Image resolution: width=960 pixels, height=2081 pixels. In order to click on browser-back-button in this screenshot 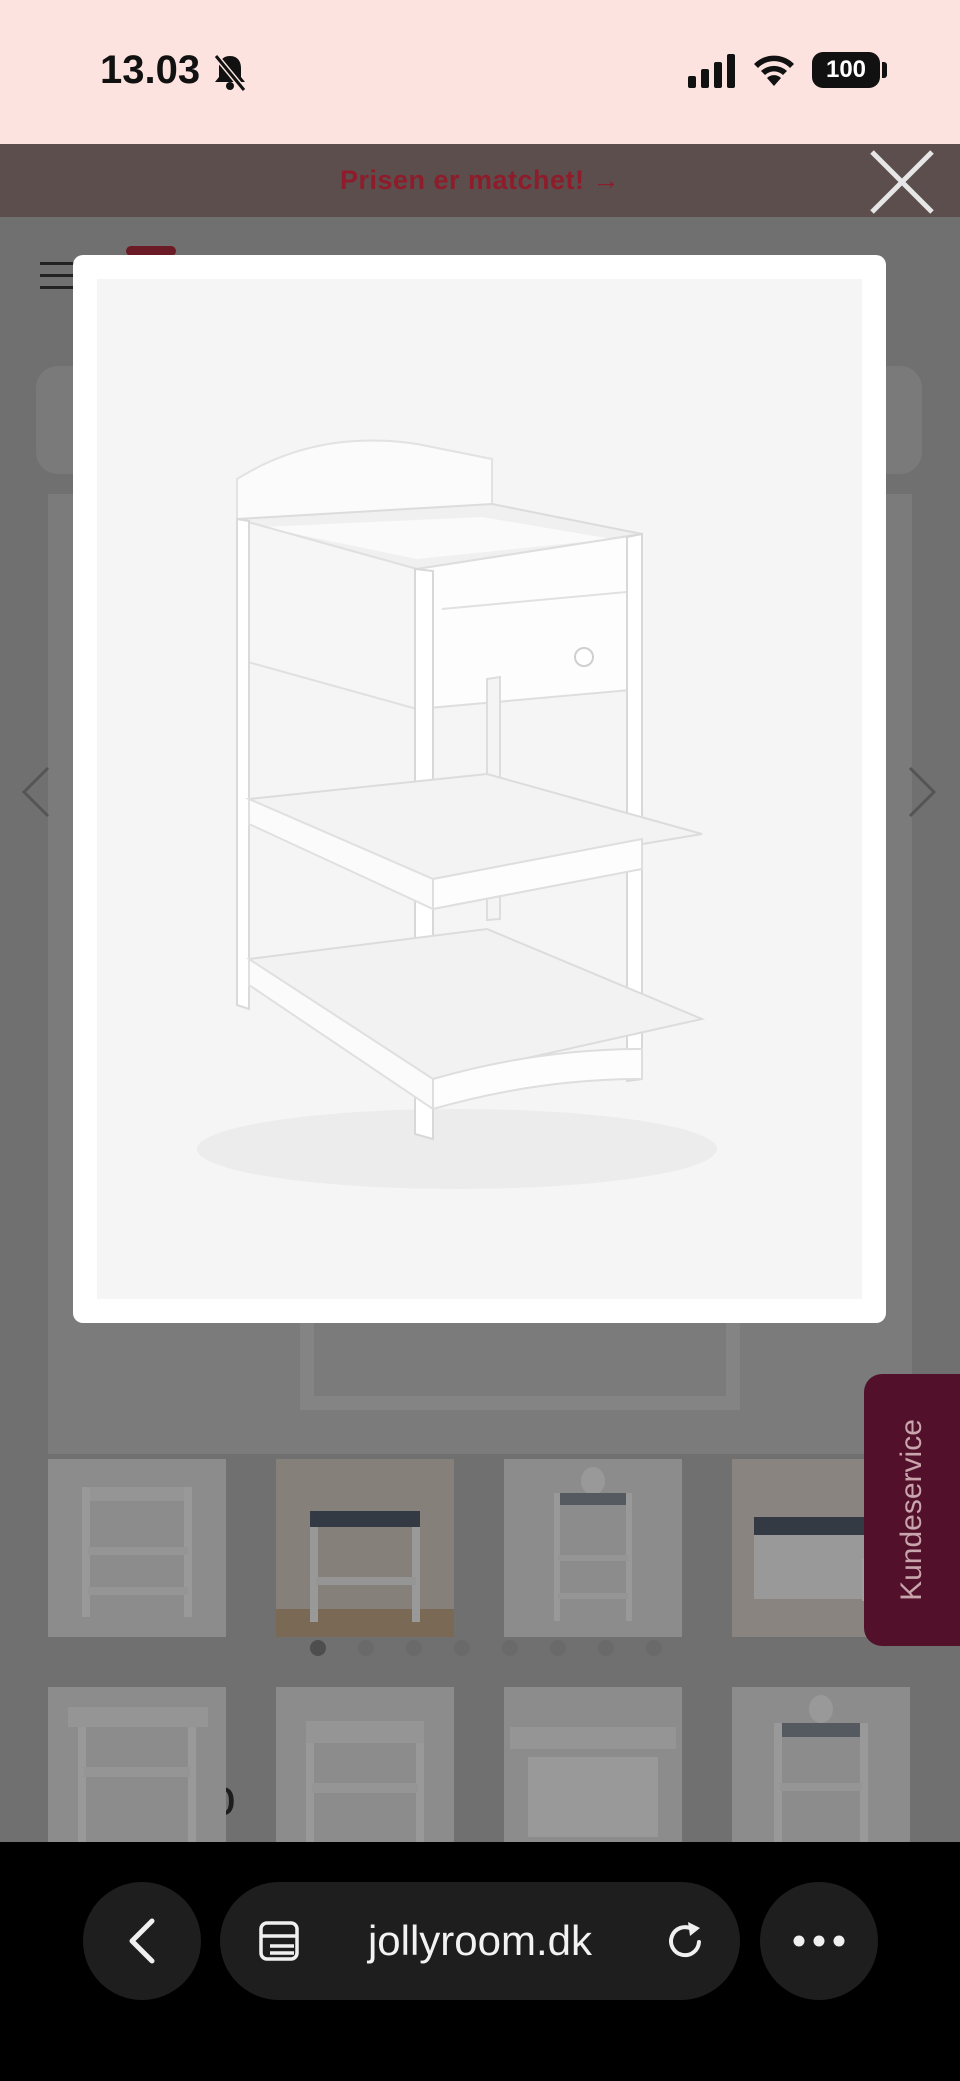, I will do `click(142, 1941)`.